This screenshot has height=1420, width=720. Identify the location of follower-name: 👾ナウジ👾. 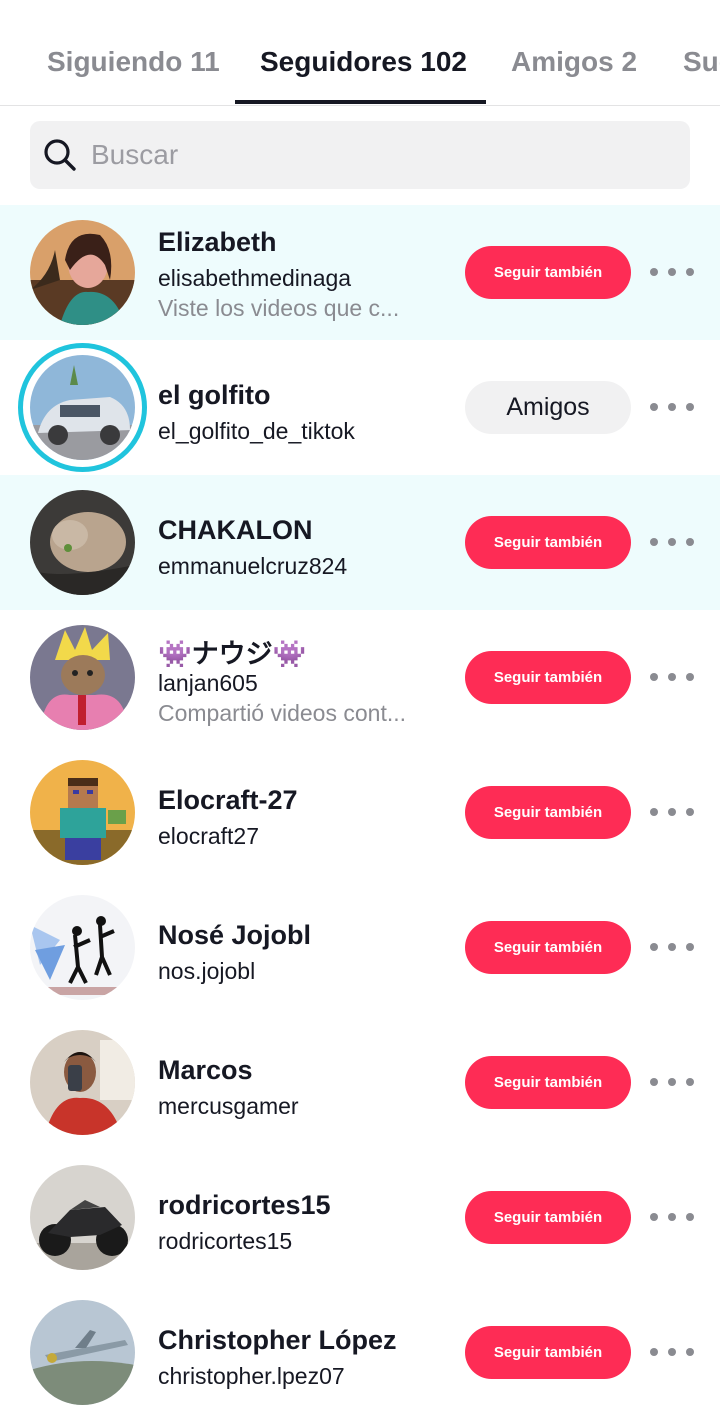
(232, 654).